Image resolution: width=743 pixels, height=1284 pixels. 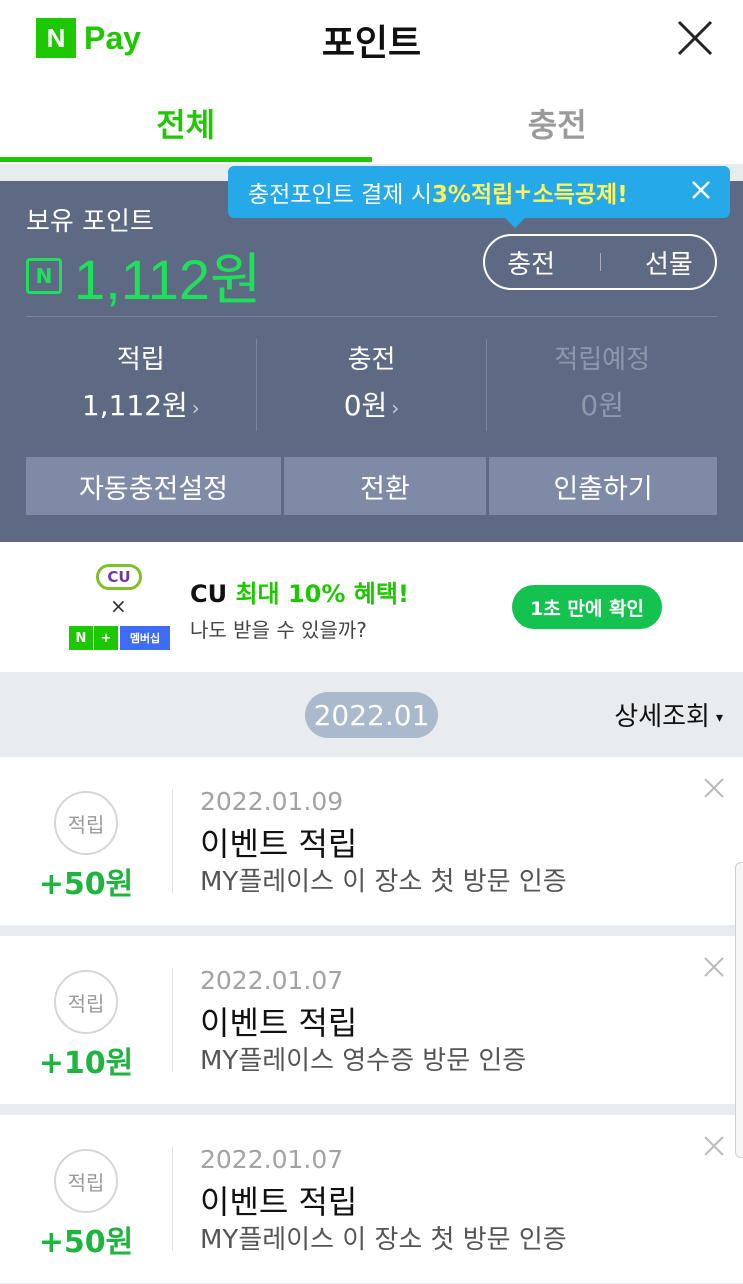 What do you see at coordinates (587, 607) in the screenshot?
I see `check-button: 1초 만에 확인` at bounding box center [587, 607].